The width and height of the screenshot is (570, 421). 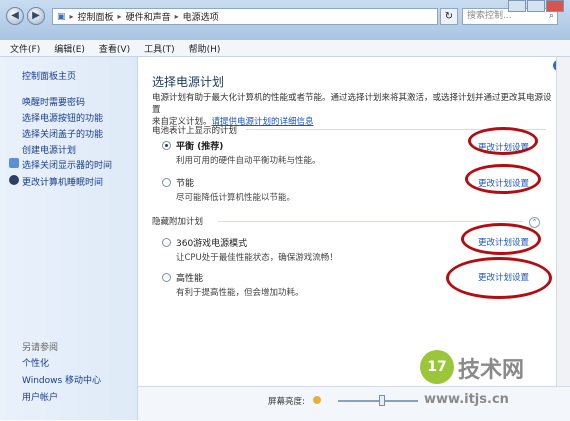 What do you see at coordinates (286, 402) in the screenshot?
I see `brightness-label: 屏幕亮度:` at bounding box center [286, 402].